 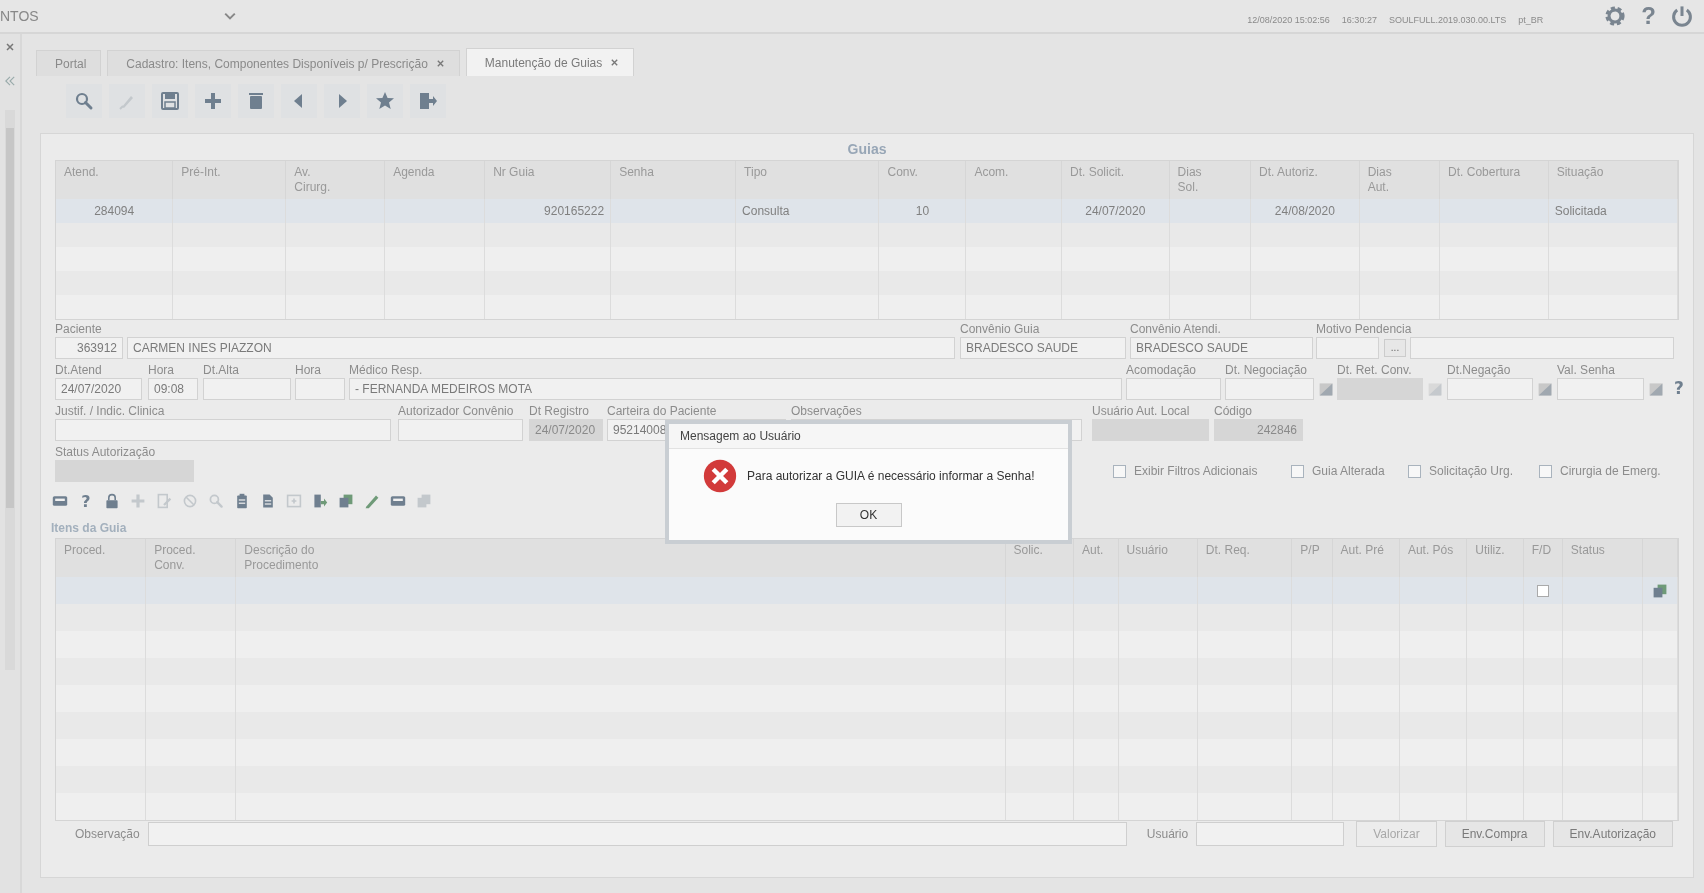 I want to click on field-label: Dt. Ret. Conv., so click(x=1374, y=370).